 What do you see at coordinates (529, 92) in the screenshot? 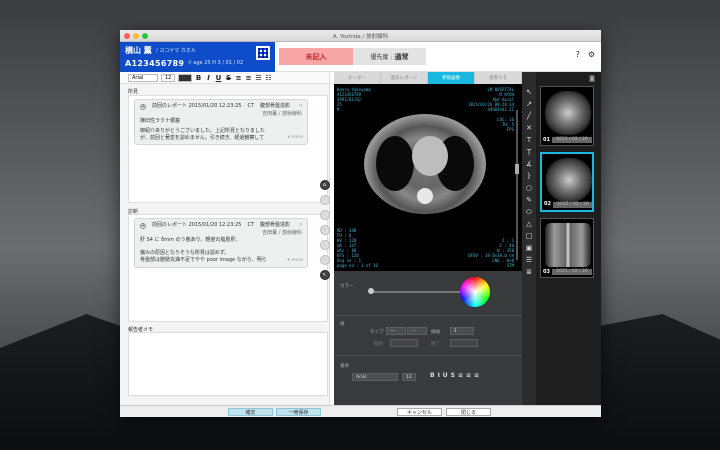
I see `pointer-icon: ↖` at bounding box center [529, 92].